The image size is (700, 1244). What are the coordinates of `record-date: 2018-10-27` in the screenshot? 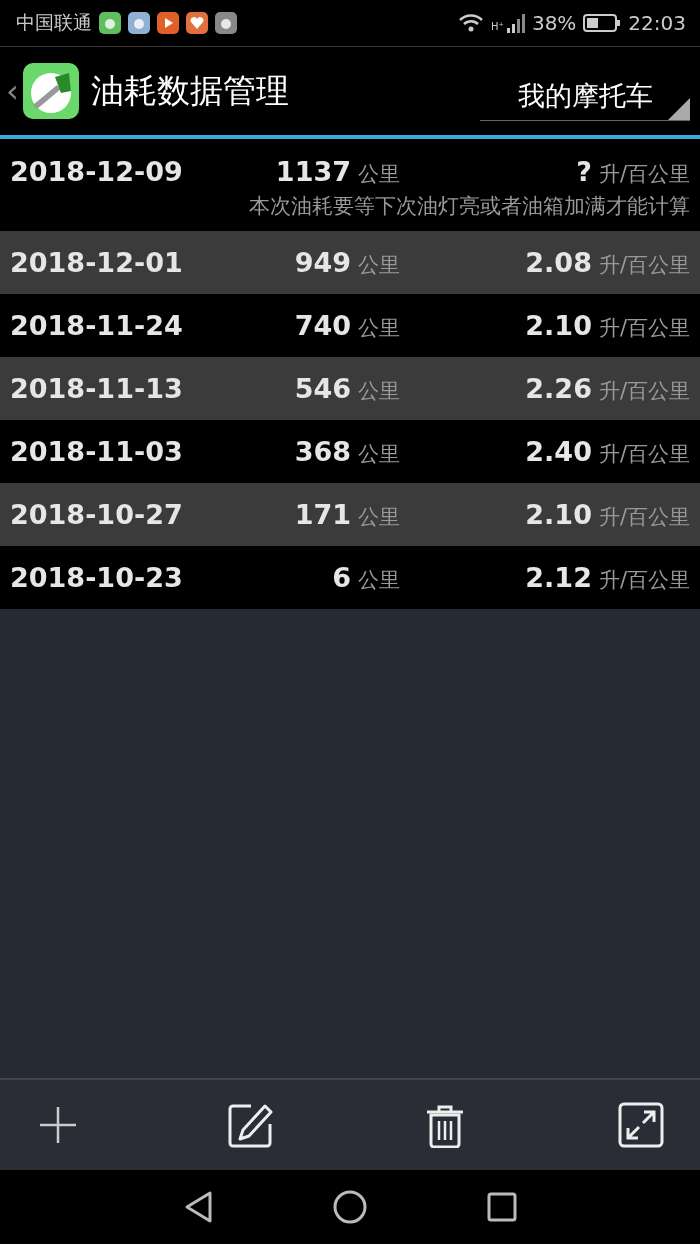 It's located at (97, 514).